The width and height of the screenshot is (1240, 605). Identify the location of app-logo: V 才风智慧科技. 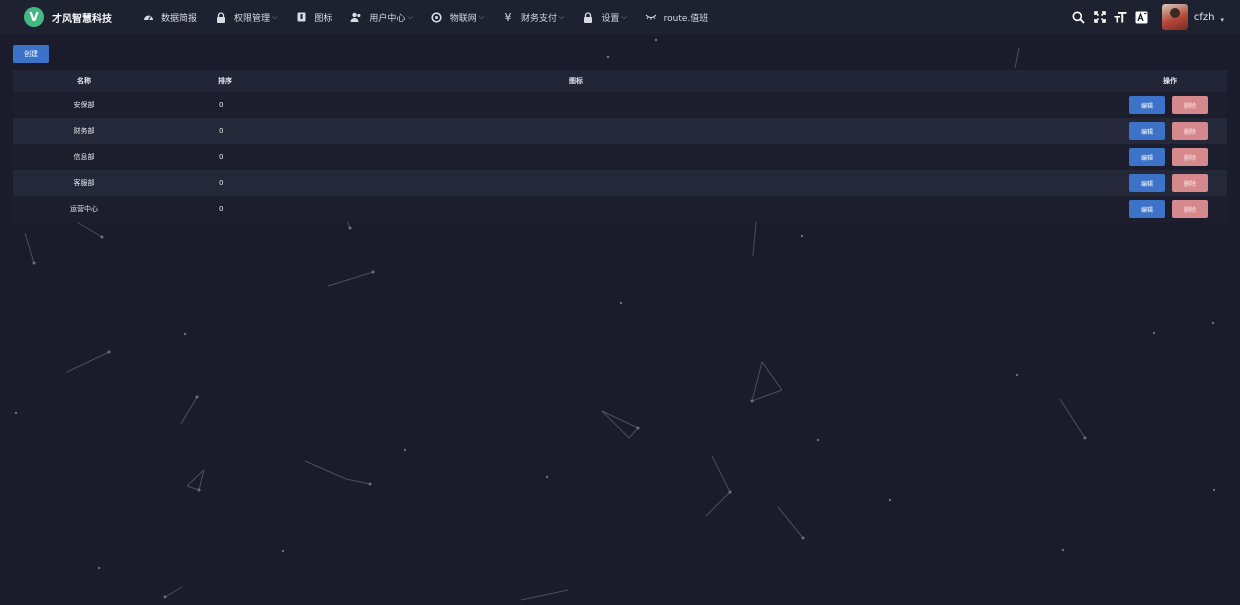
(83, 17).